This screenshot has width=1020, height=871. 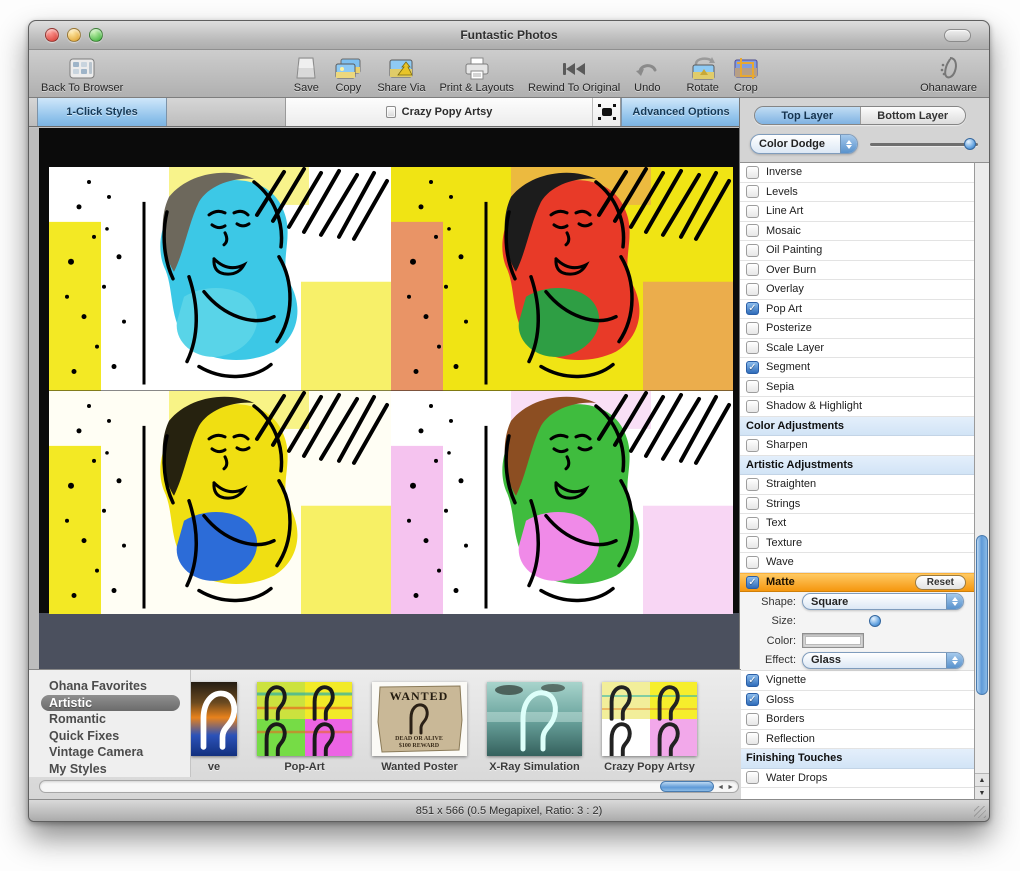 What do you see at coordinates (439, 112) in the screenshot?
I see `tab-current-style: Crazy Popy Artsy` at bounding box center [439, 112].